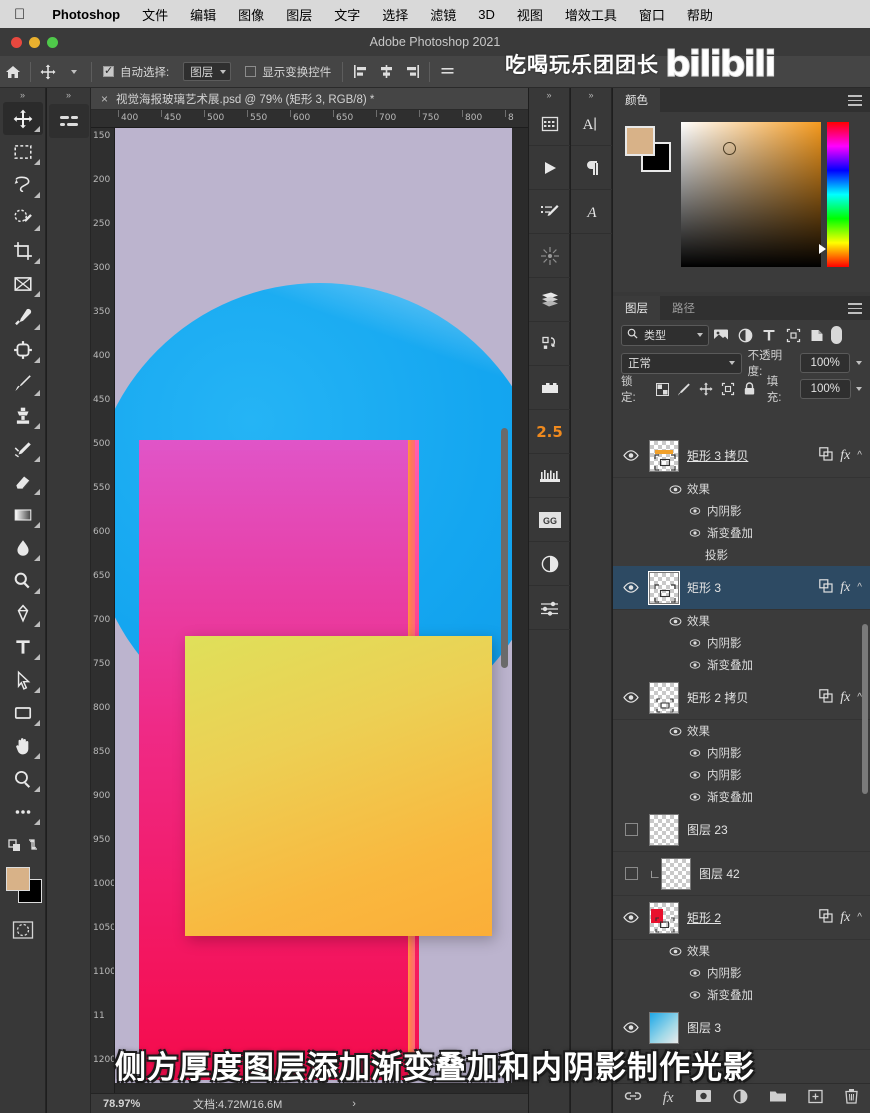  Describe the element at coordinates (825, 363) in the screenshot. I see `opacity-value: 100%` at that location.